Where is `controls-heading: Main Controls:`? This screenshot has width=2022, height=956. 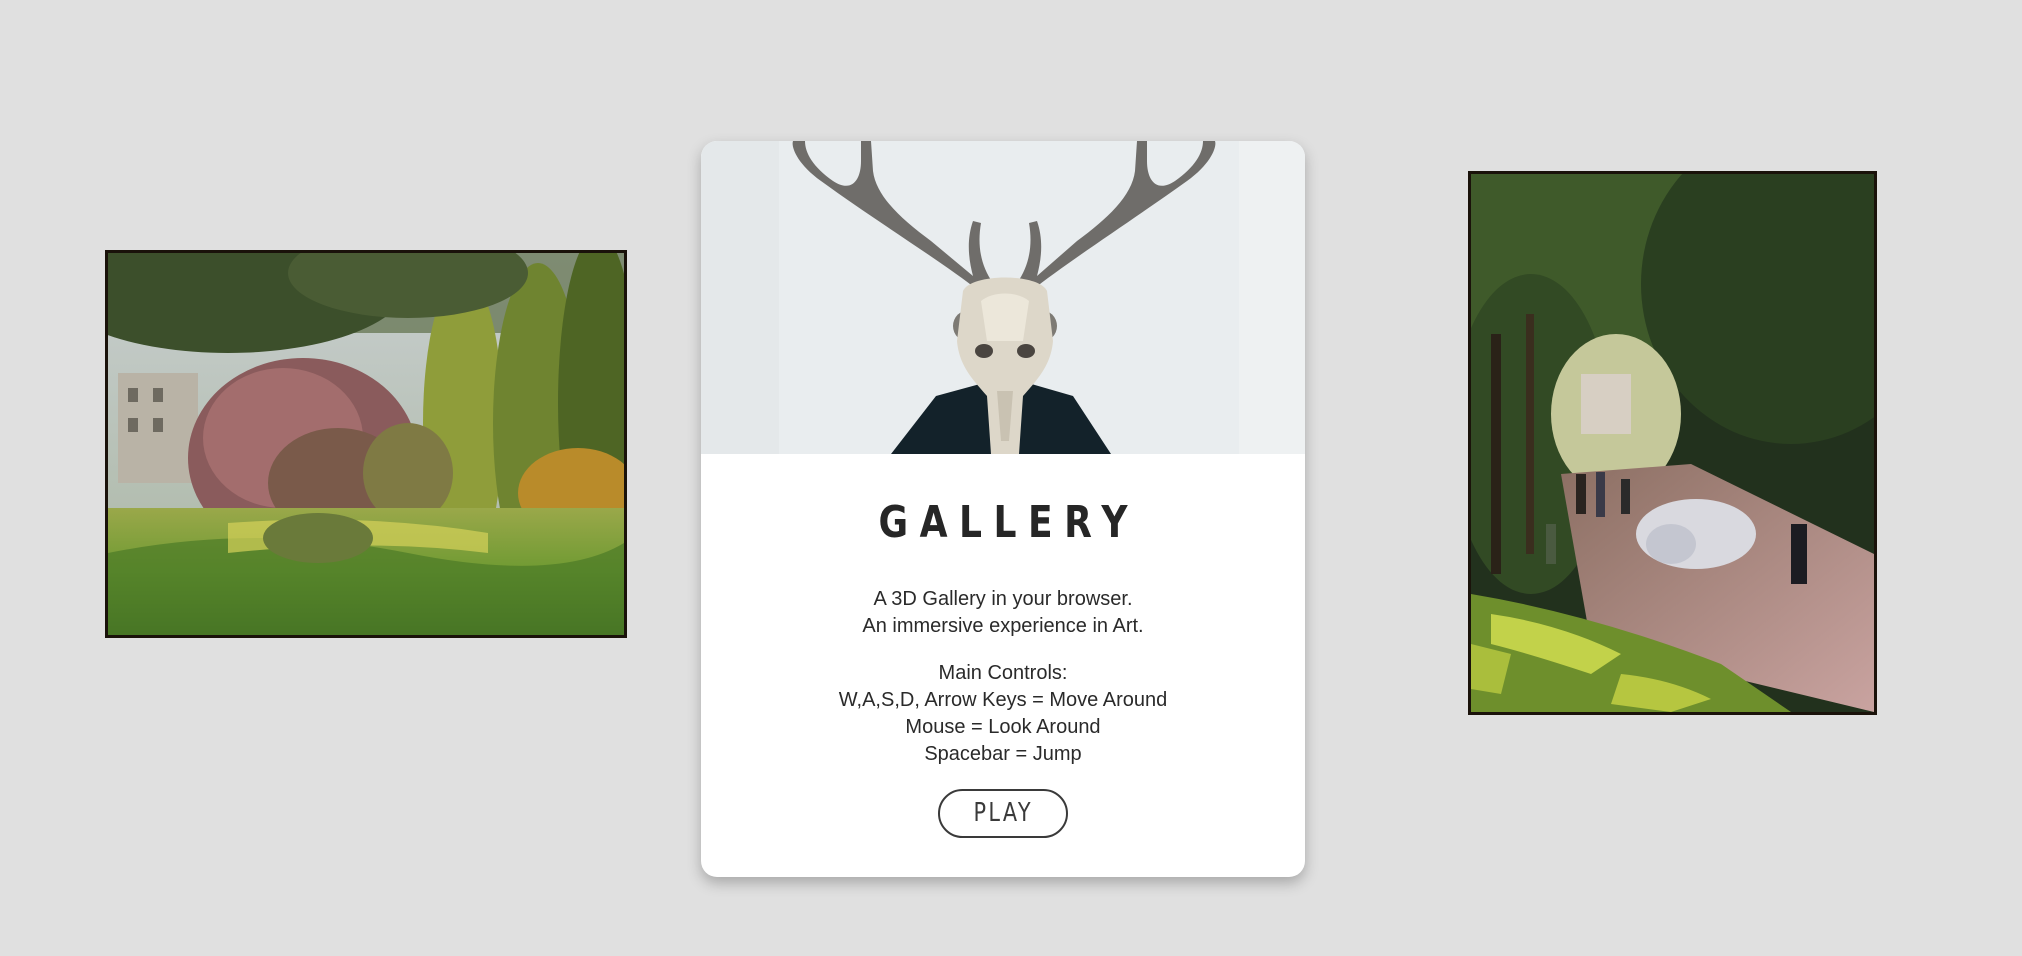 controls-heading: Main Controls: is located at coordinates (1003, 673).